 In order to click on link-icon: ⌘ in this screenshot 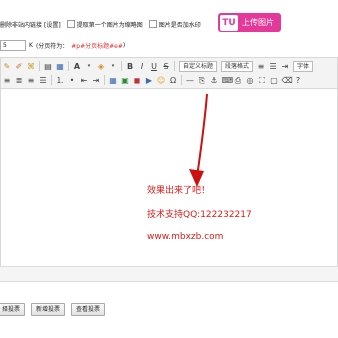, I will do `click(31, 66)`.